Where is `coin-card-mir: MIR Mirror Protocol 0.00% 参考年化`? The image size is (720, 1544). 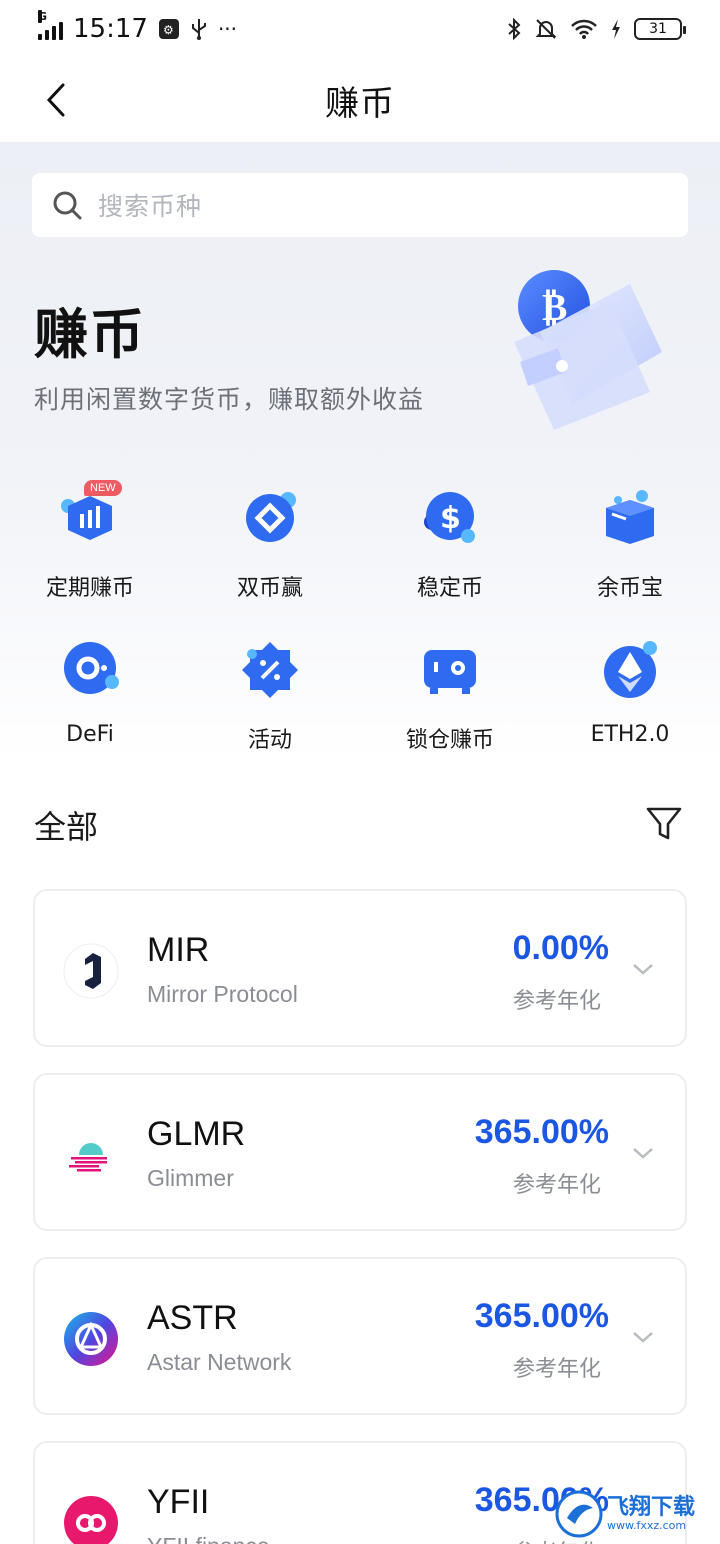 coin-card-mir: MIR Mirror Protocol 0.00% 参考年化 is located at coordinates (360, 968).